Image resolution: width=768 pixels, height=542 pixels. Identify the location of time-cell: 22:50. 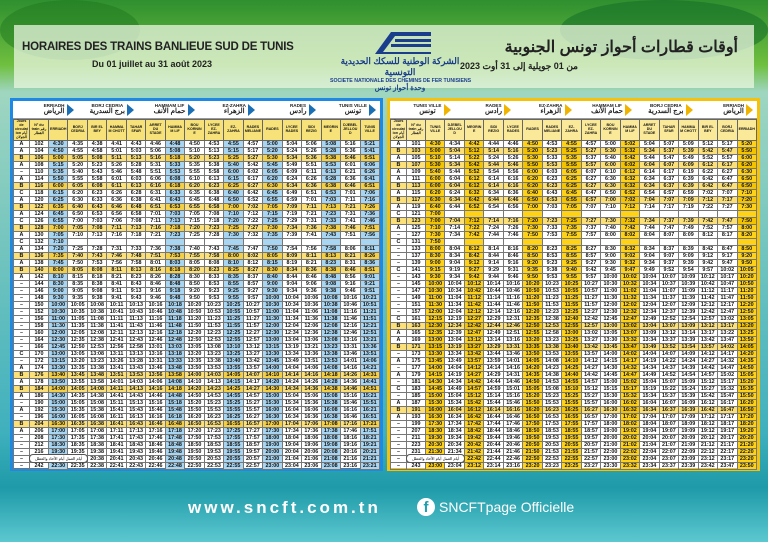
(194, 465).